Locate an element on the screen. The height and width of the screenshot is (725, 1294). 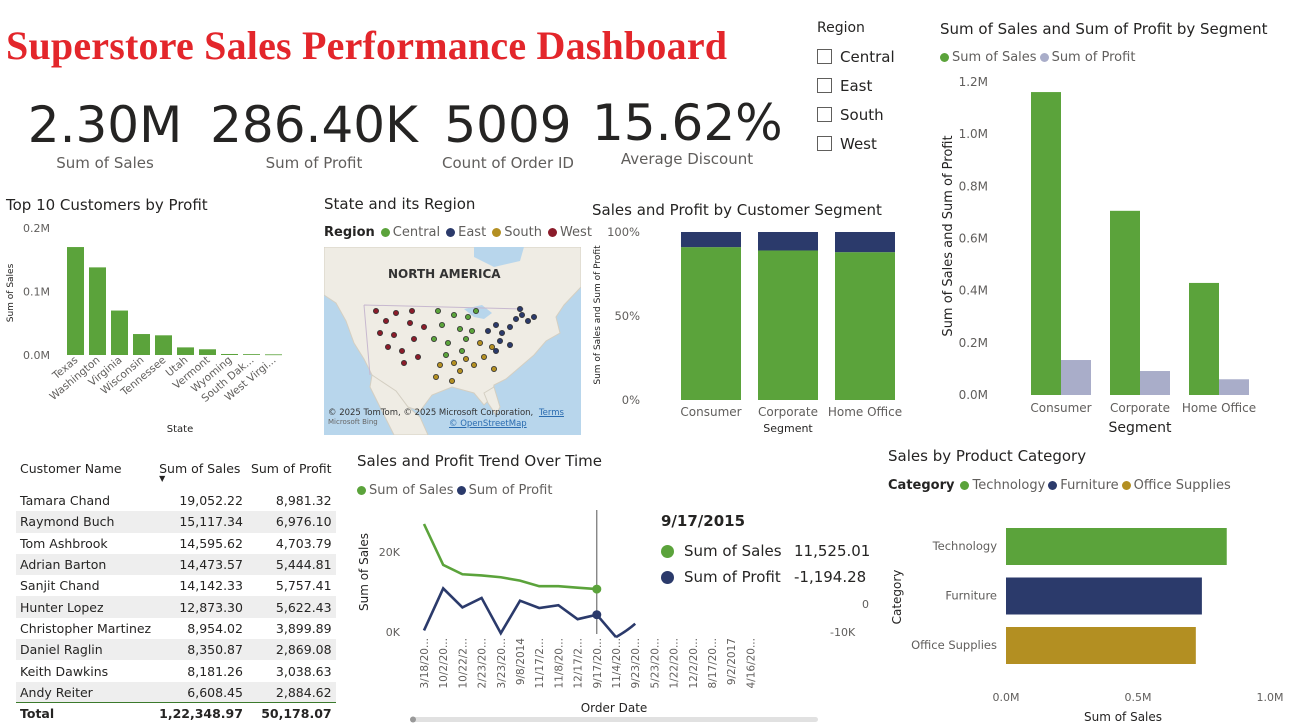
osm-link: © OpenStreetMap is located at coordinates (488, 424).